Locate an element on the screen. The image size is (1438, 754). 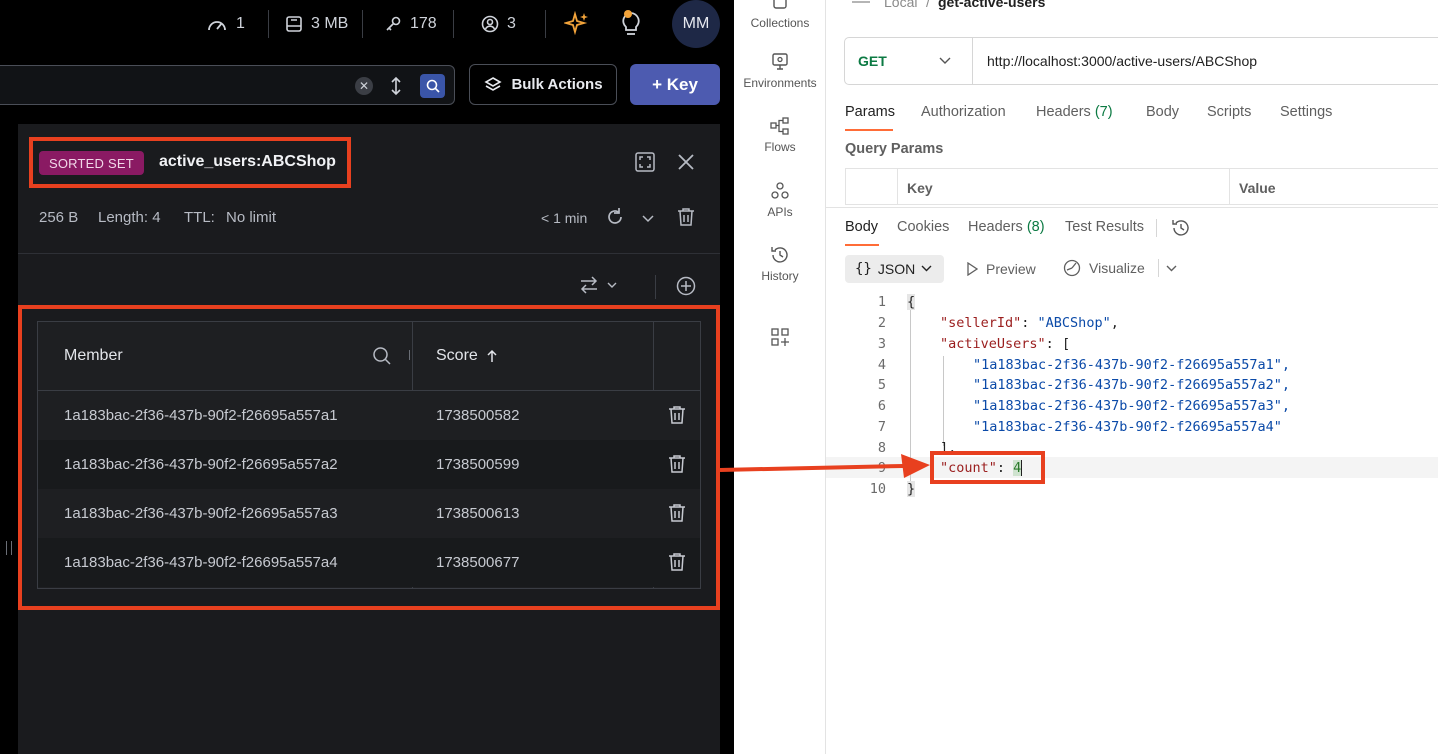
tab-headers: Headers (7) is located at coordinates (1074, 112).